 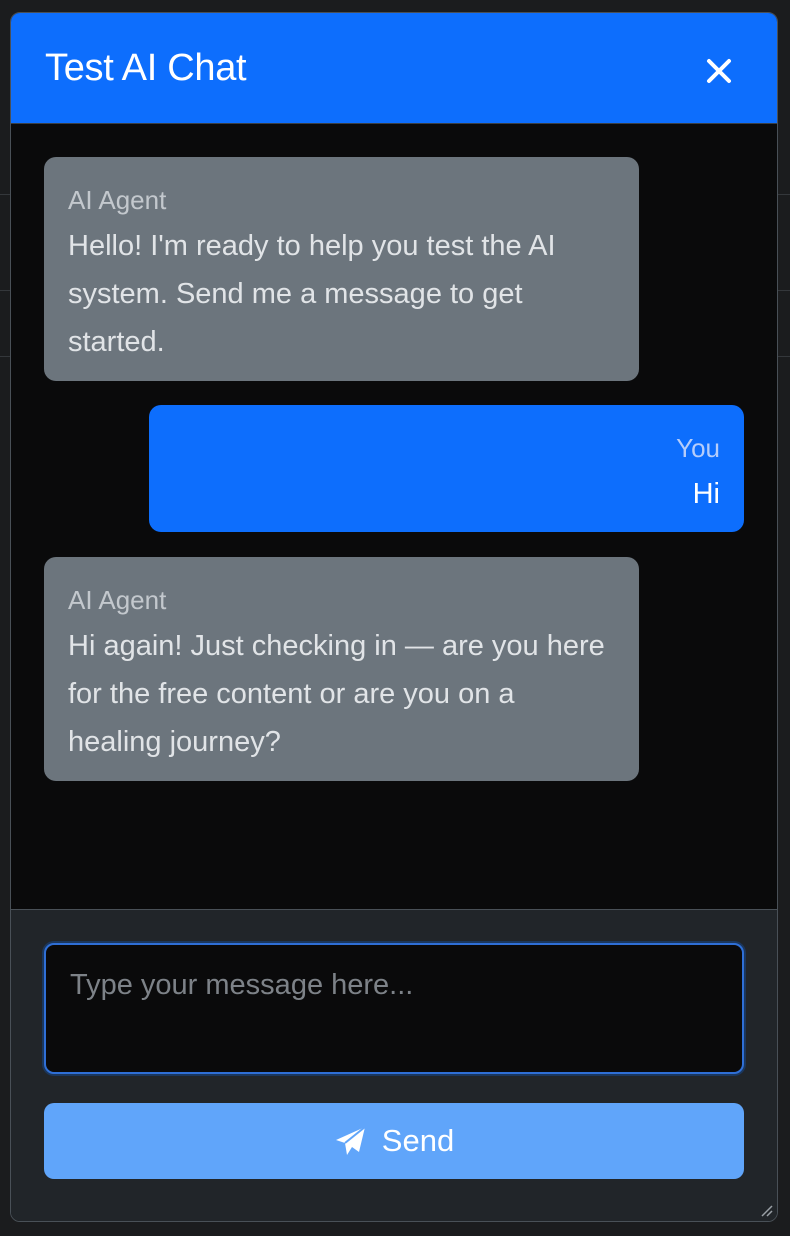 I want to click on message-bubble-user: You Hi, so click(x=446, y=468).